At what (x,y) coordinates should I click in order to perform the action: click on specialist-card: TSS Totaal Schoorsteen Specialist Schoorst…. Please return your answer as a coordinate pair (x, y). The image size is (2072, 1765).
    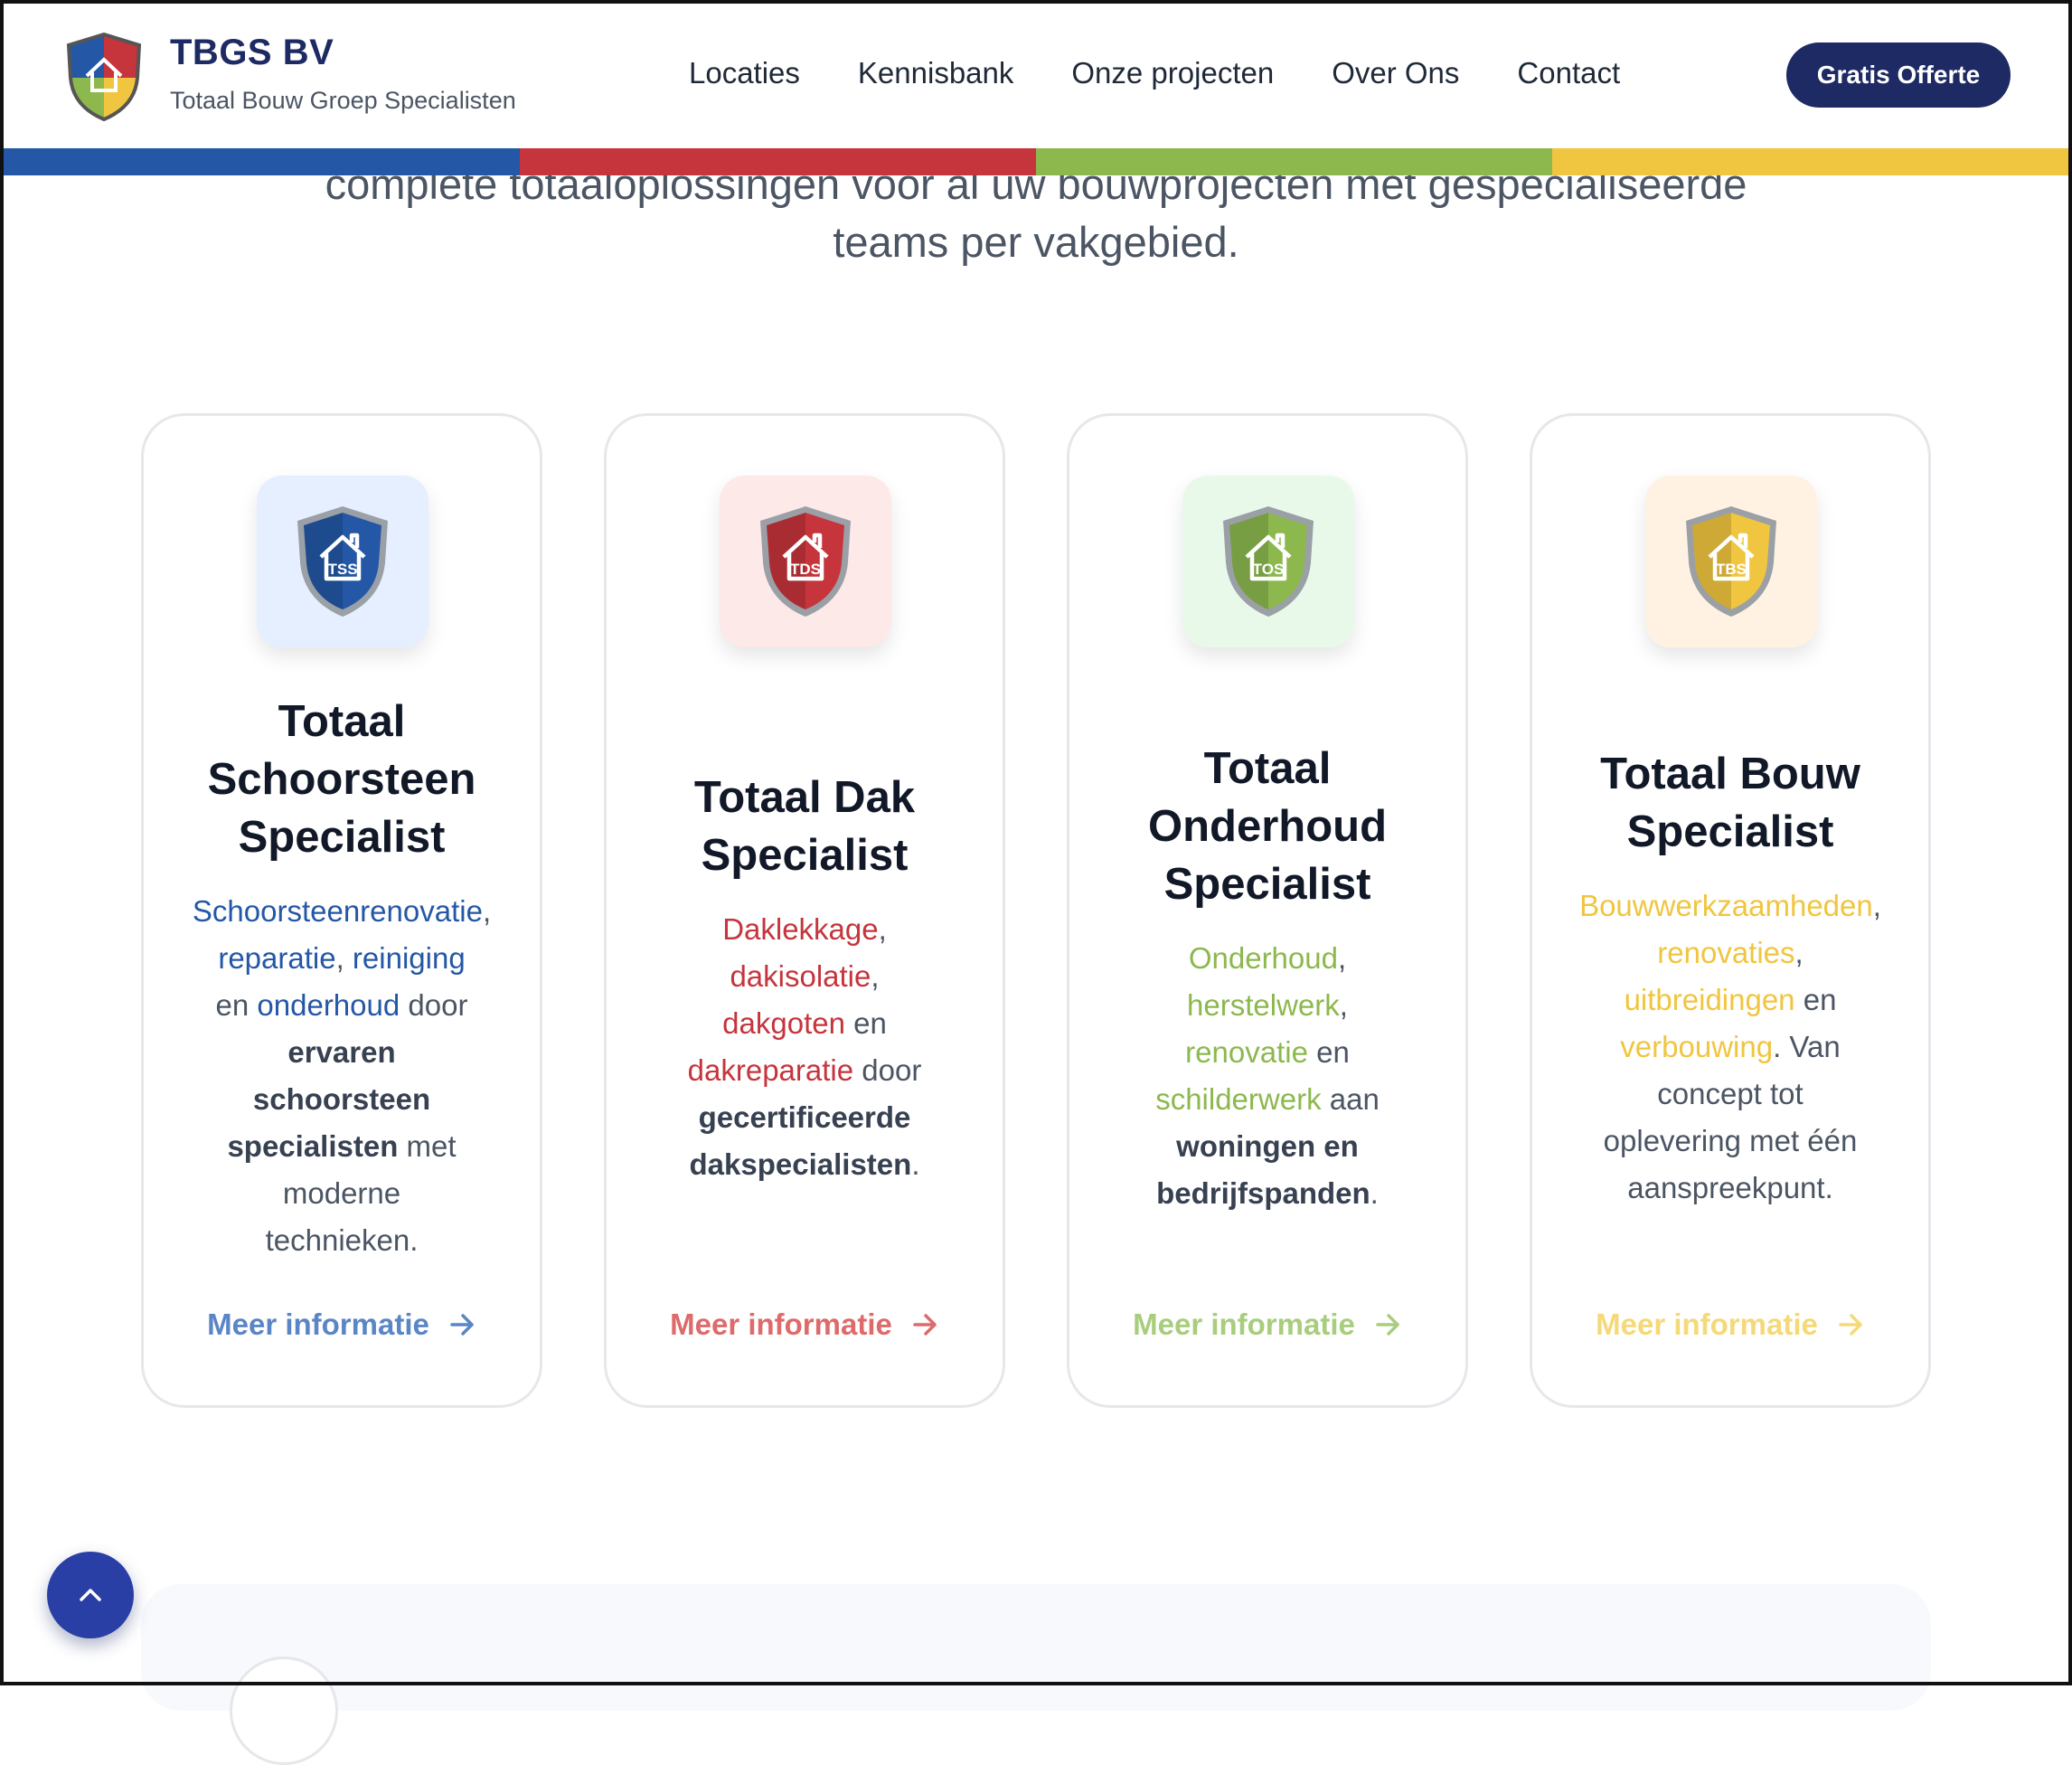
    Looking at the image, I should click on (341, 910).